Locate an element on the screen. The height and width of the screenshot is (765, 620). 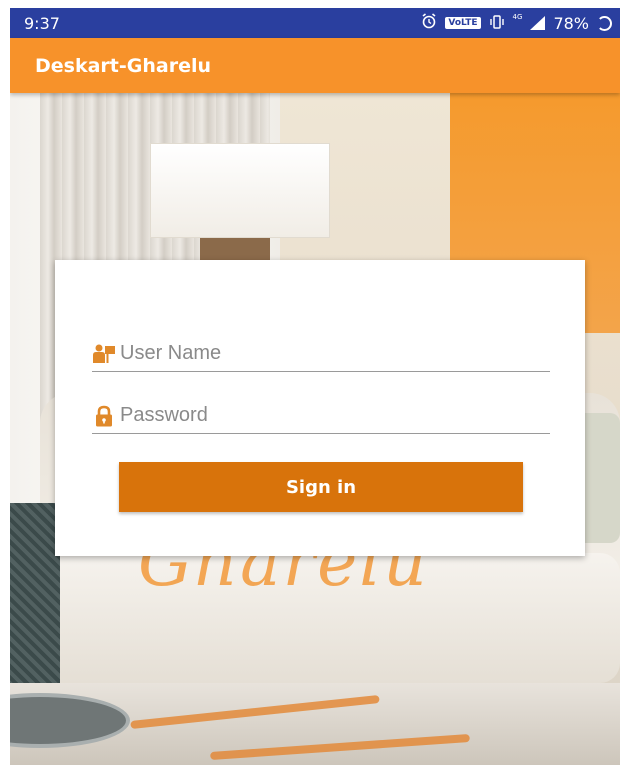
sign-in-button: Sign in is located at coordinates (321, 487).